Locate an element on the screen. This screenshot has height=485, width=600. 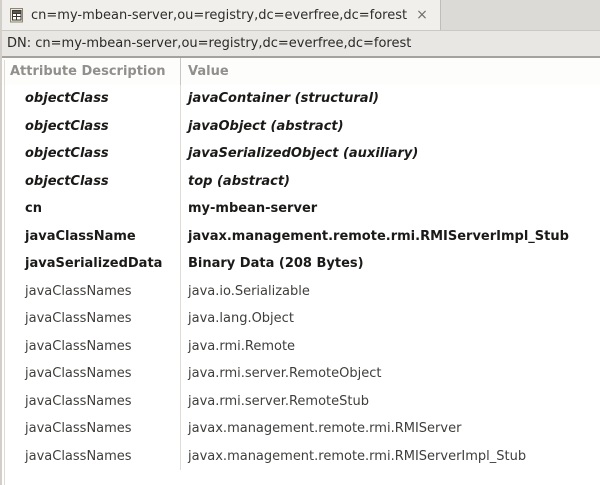
column-header-value: Value is located at coordinates (390, 71).